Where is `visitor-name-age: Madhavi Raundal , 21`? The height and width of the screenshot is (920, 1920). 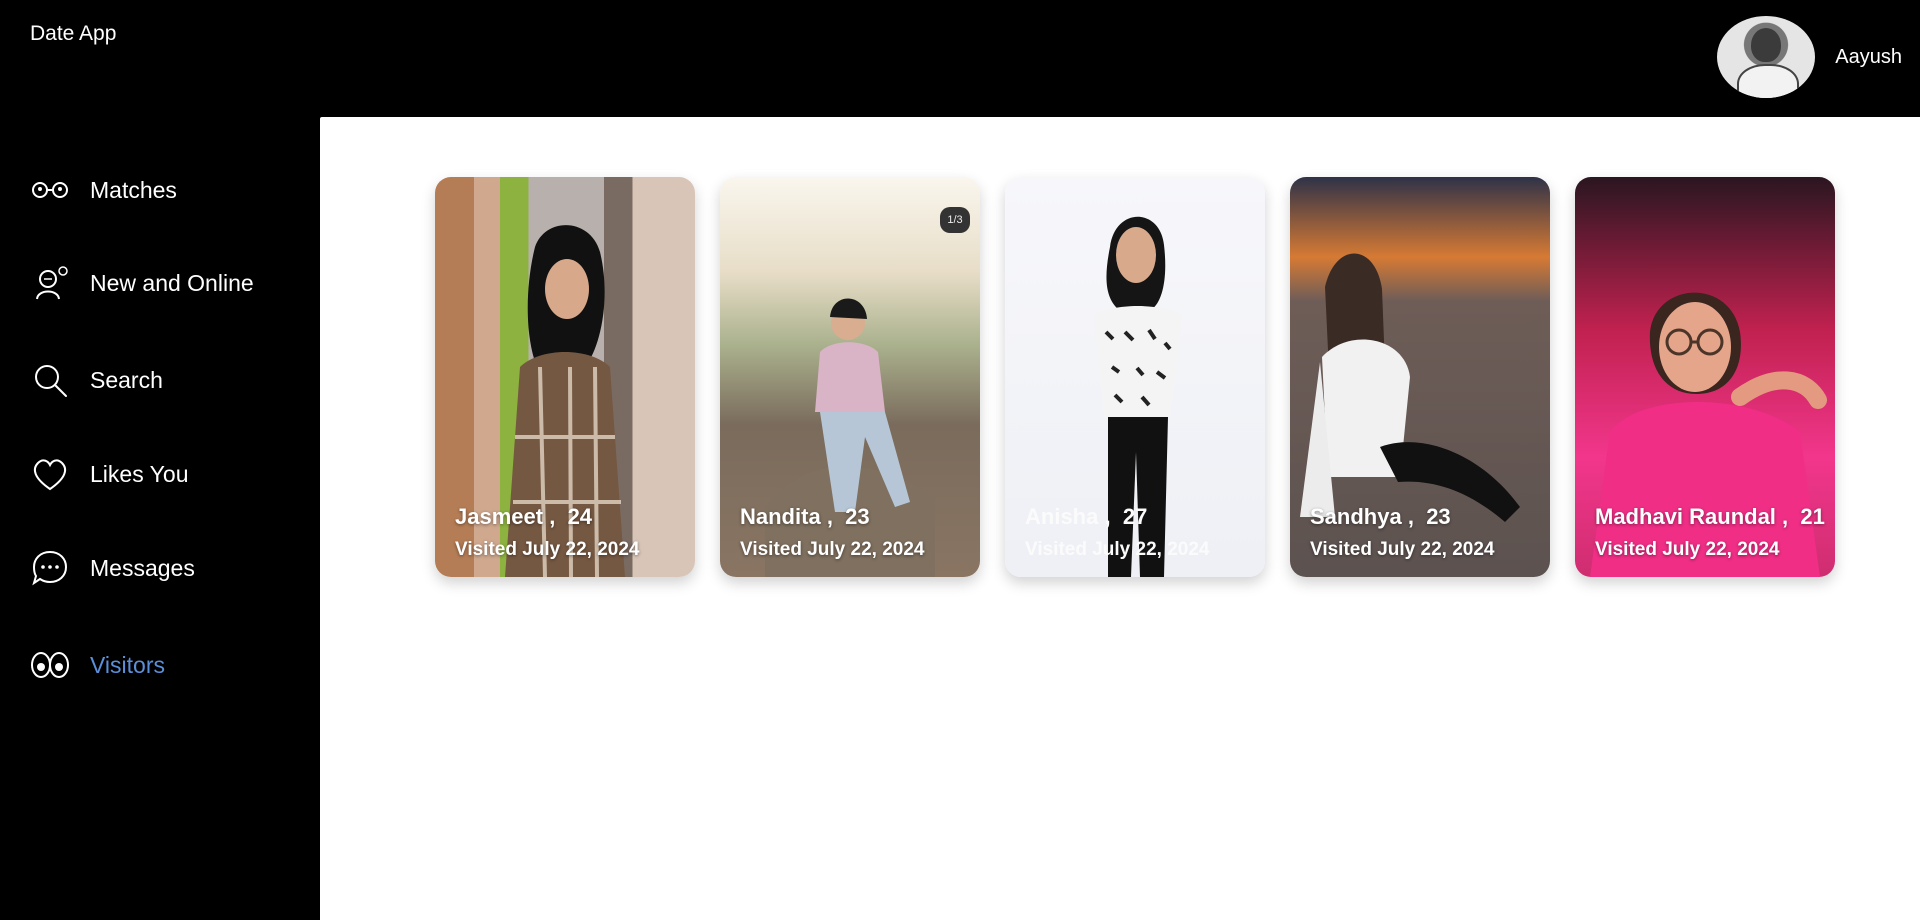 visitor-name-age: Madhavi Raundal , 21 is located at coordinates (1710, 517).